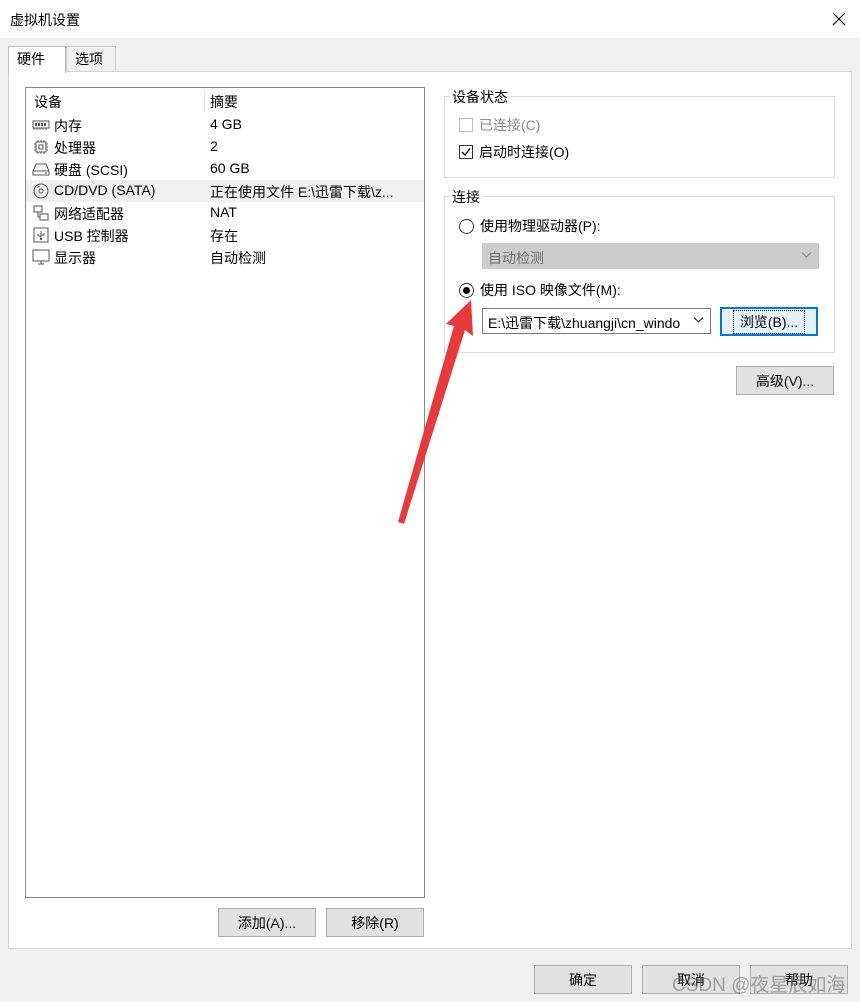 The image size is (860, 1002). What do you see at coordinates (524, 152) in the screenshot?
I see `connect-on-power-label: 启动时连接(O)` at bounding box center [524, 152].